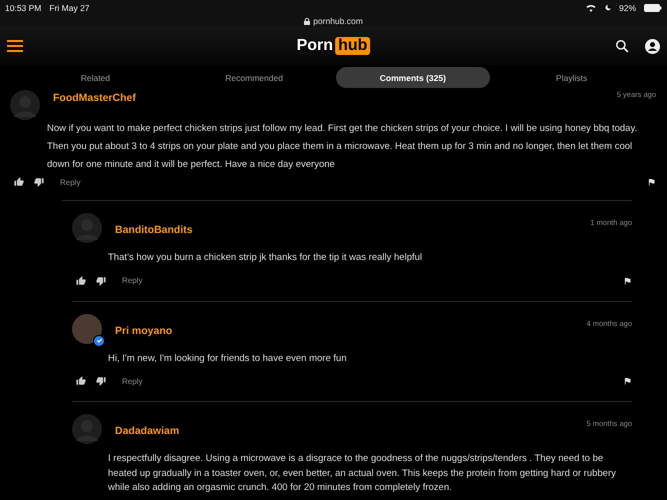  I want to click on status-date: Fri May 27, so click(69, 7).